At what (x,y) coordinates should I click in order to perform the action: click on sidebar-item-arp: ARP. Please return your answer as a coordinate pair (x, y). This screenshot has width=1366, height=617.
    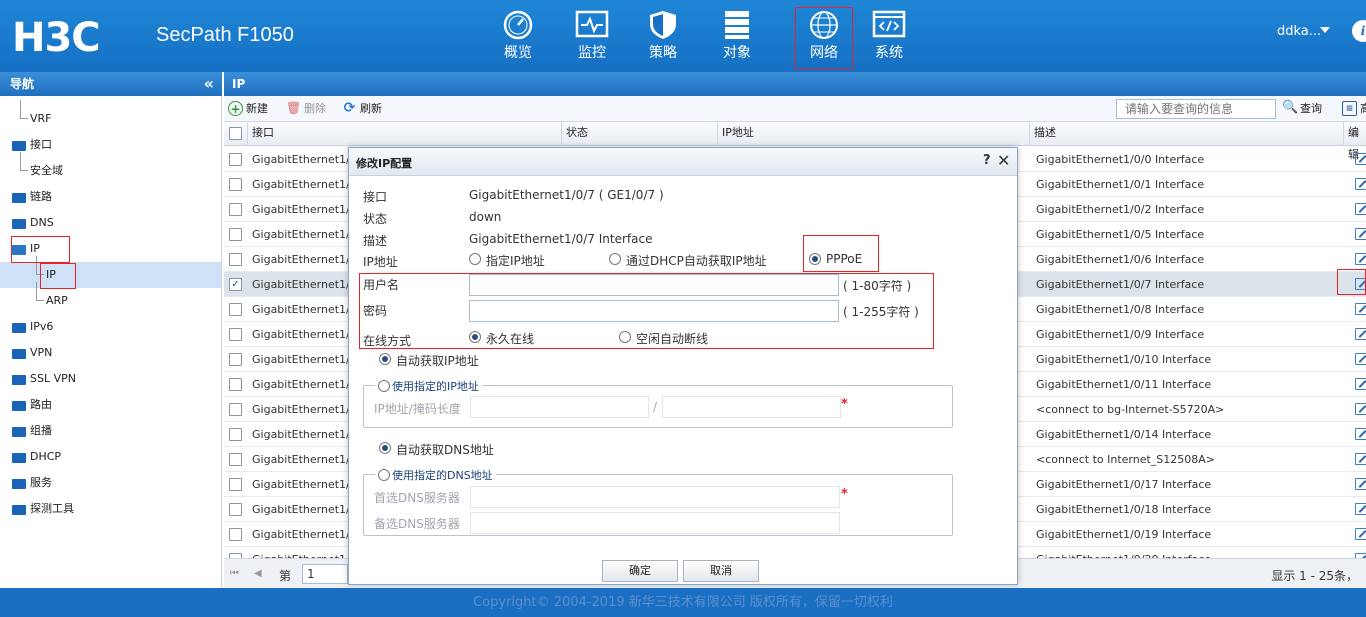
    Looking at the image, I should click on (110, 298).